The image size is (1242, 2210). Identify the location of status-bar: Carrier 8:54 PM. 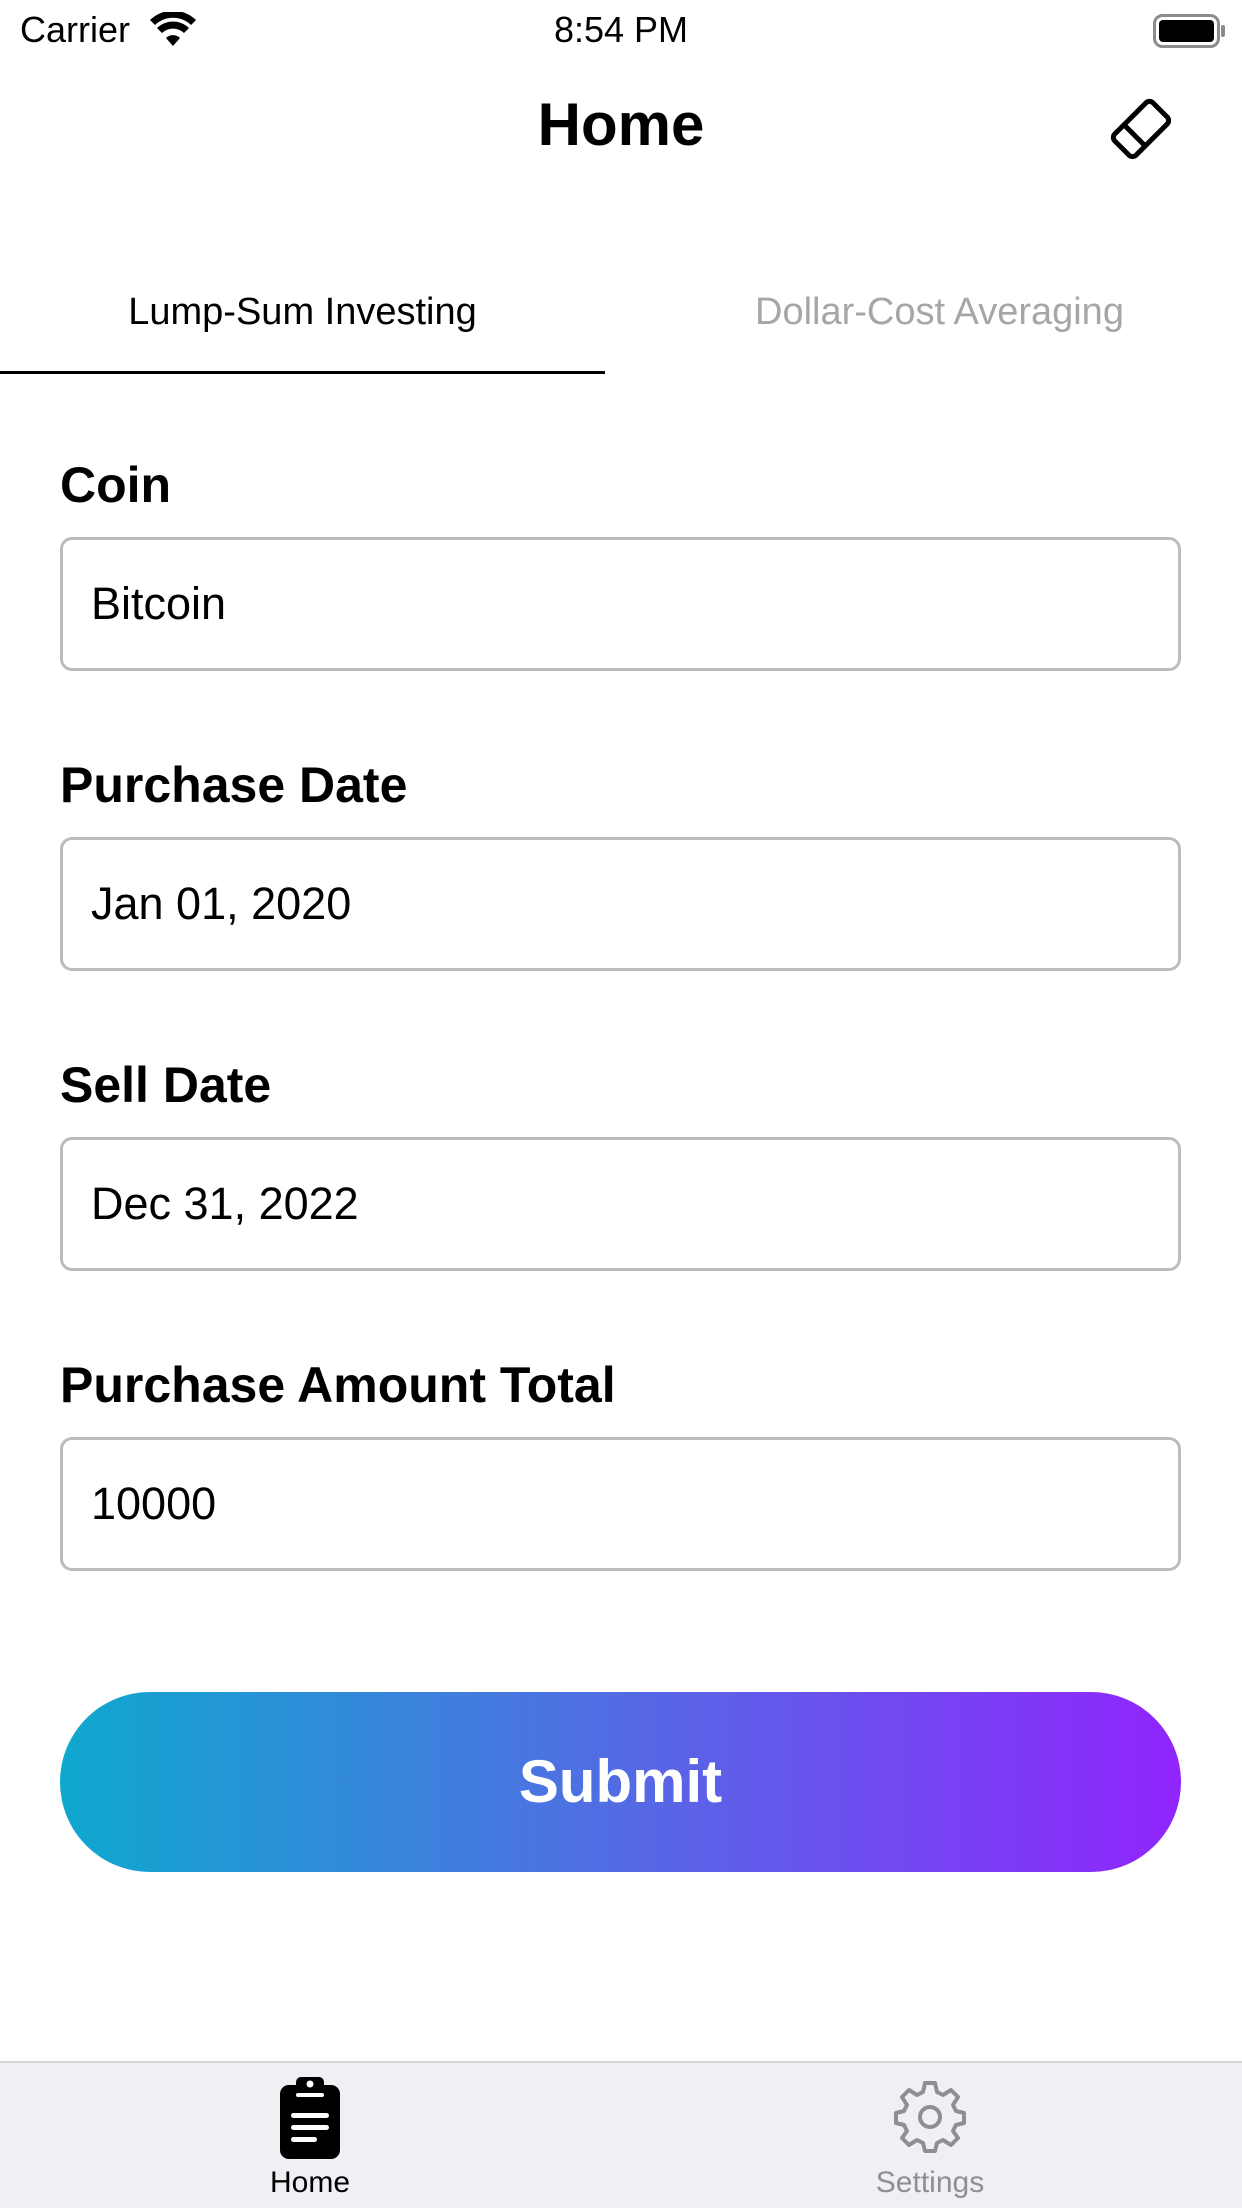
(621, 31).